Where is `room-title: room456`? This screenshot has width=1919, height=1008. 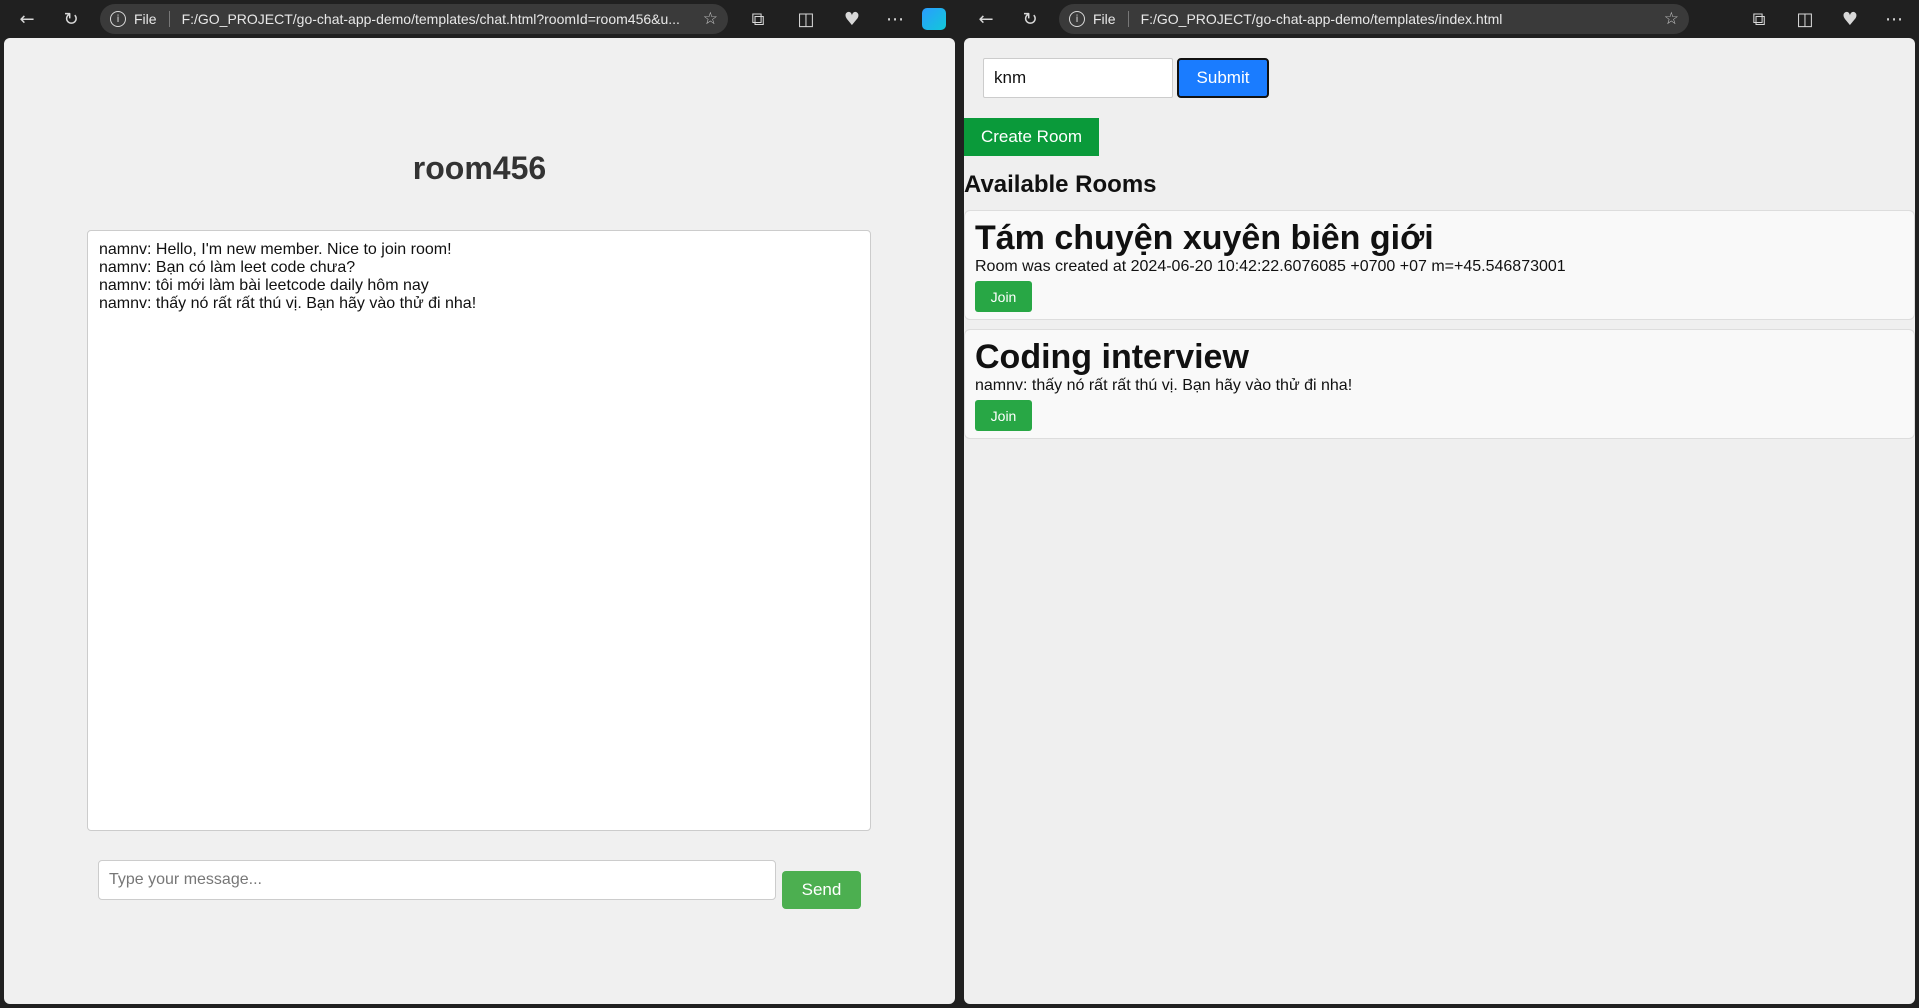
room-title: room456 is located at coordinates (479, 168).